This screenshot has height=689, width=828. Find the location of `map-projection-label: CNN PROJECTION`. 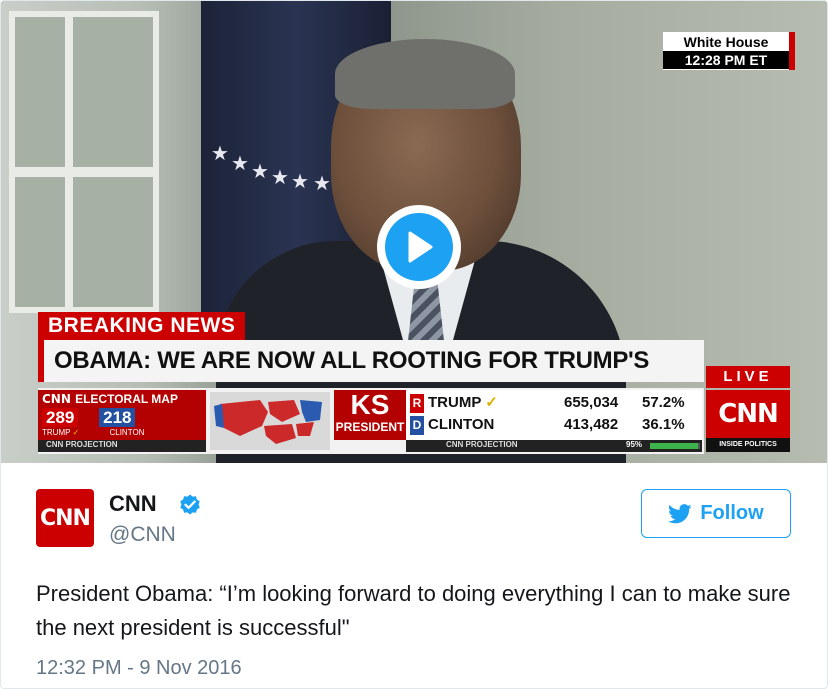

map-projection-label: CNN PROJECTION is located at coordinates (122, 446).